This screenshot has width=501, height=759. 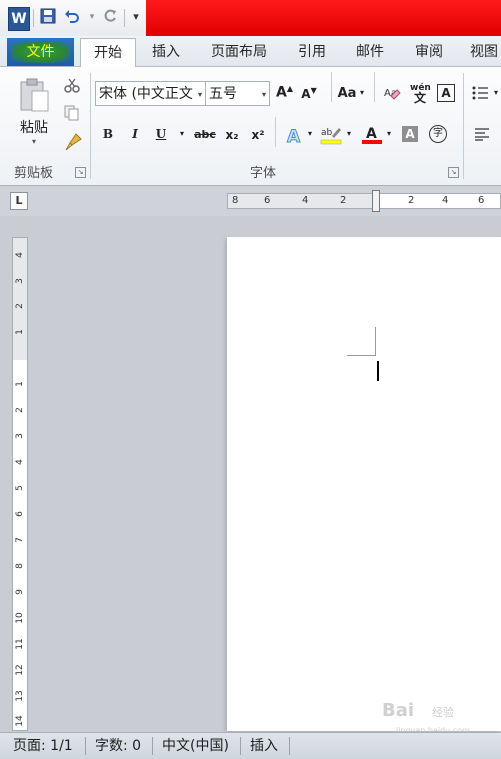 I want to click on tab-home: 开始, so click(x=108, y=53).